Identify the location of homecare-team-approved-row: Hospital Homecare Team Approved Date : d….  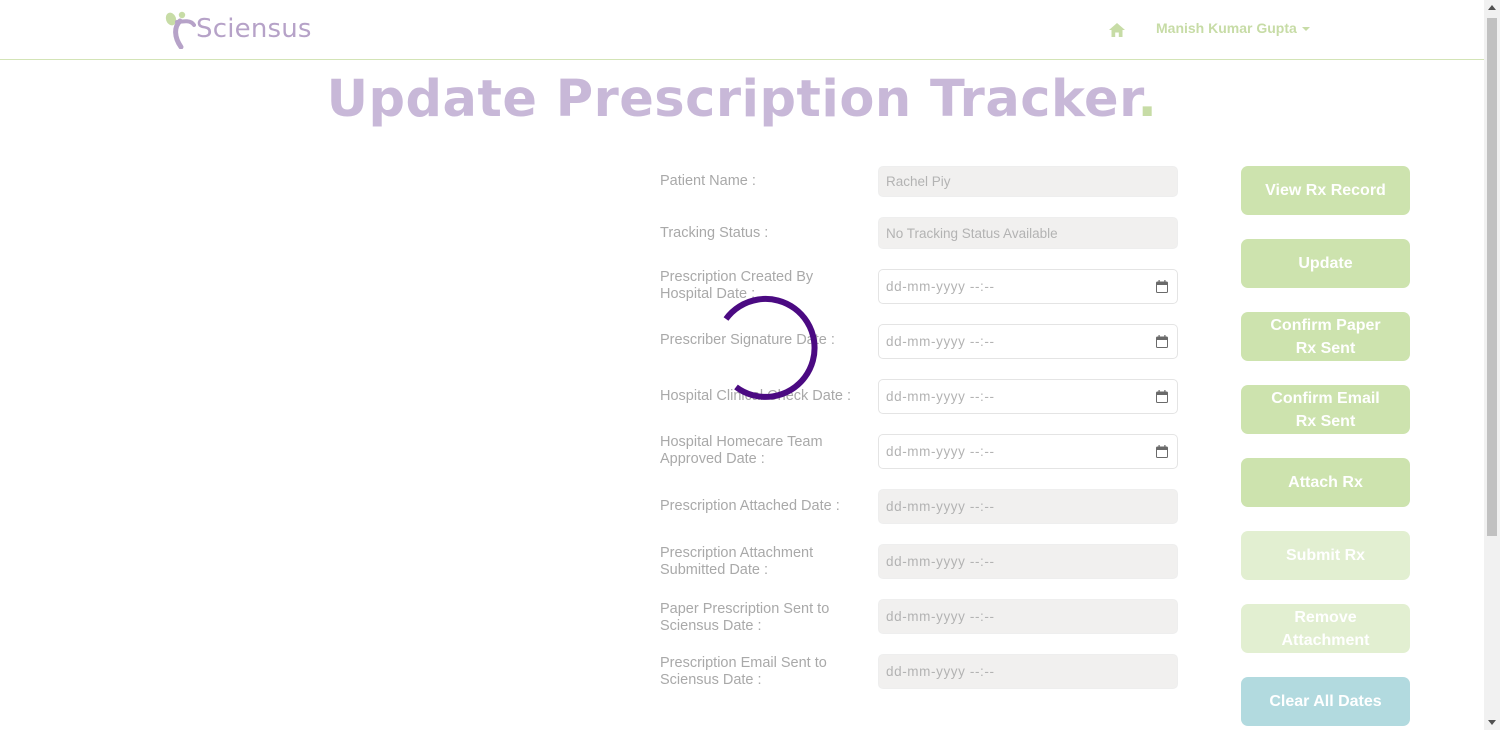
(920, 451).